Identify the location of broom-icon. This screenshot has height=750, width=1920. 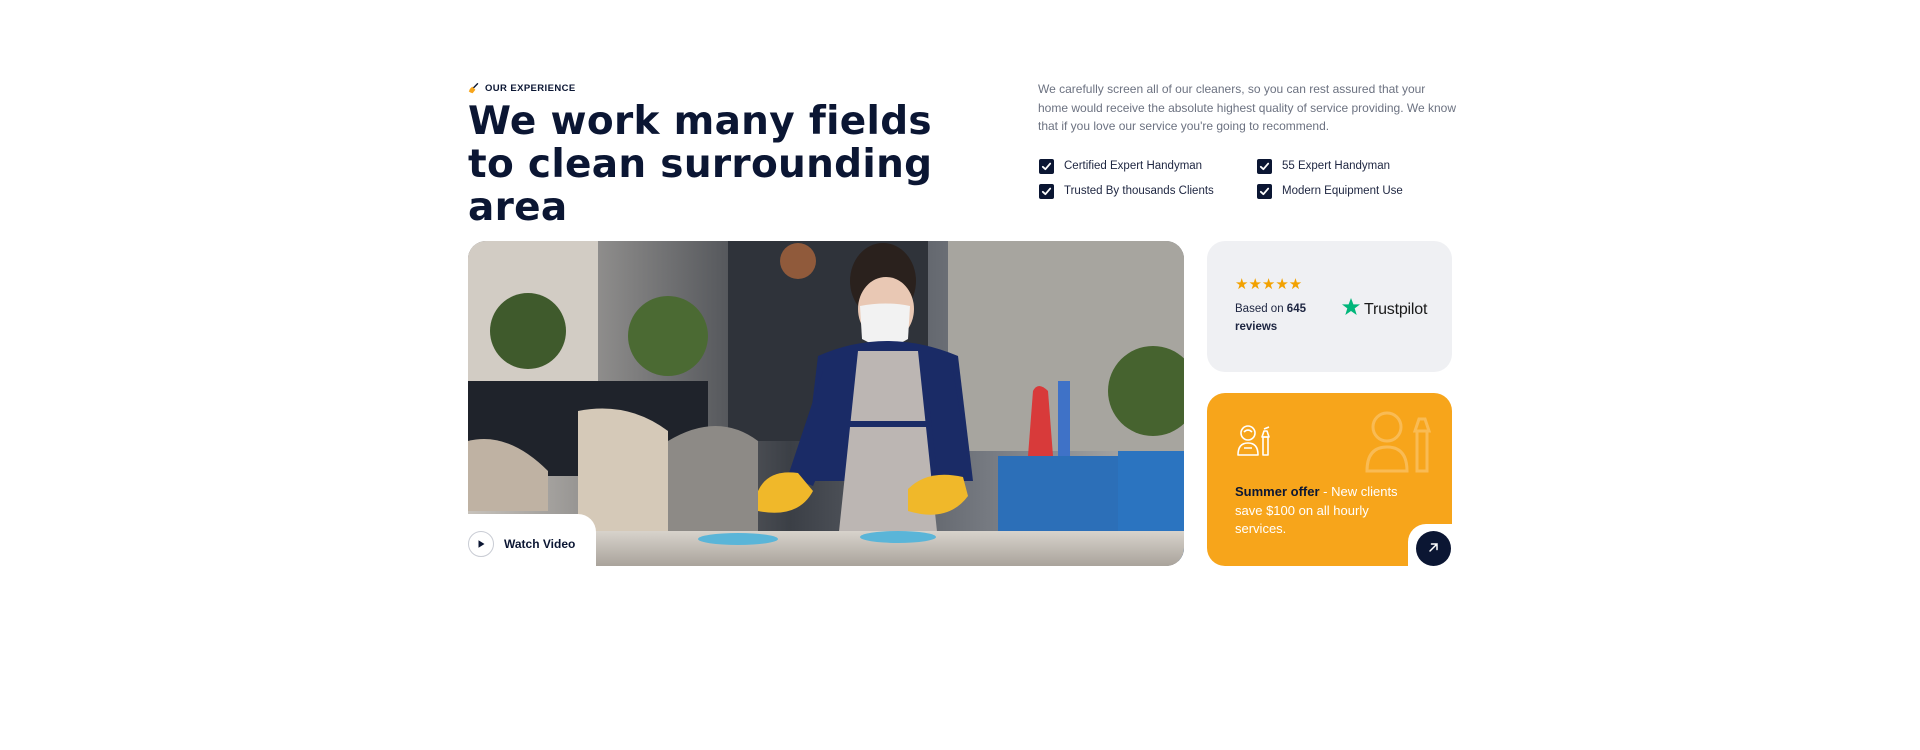
(473, 88).